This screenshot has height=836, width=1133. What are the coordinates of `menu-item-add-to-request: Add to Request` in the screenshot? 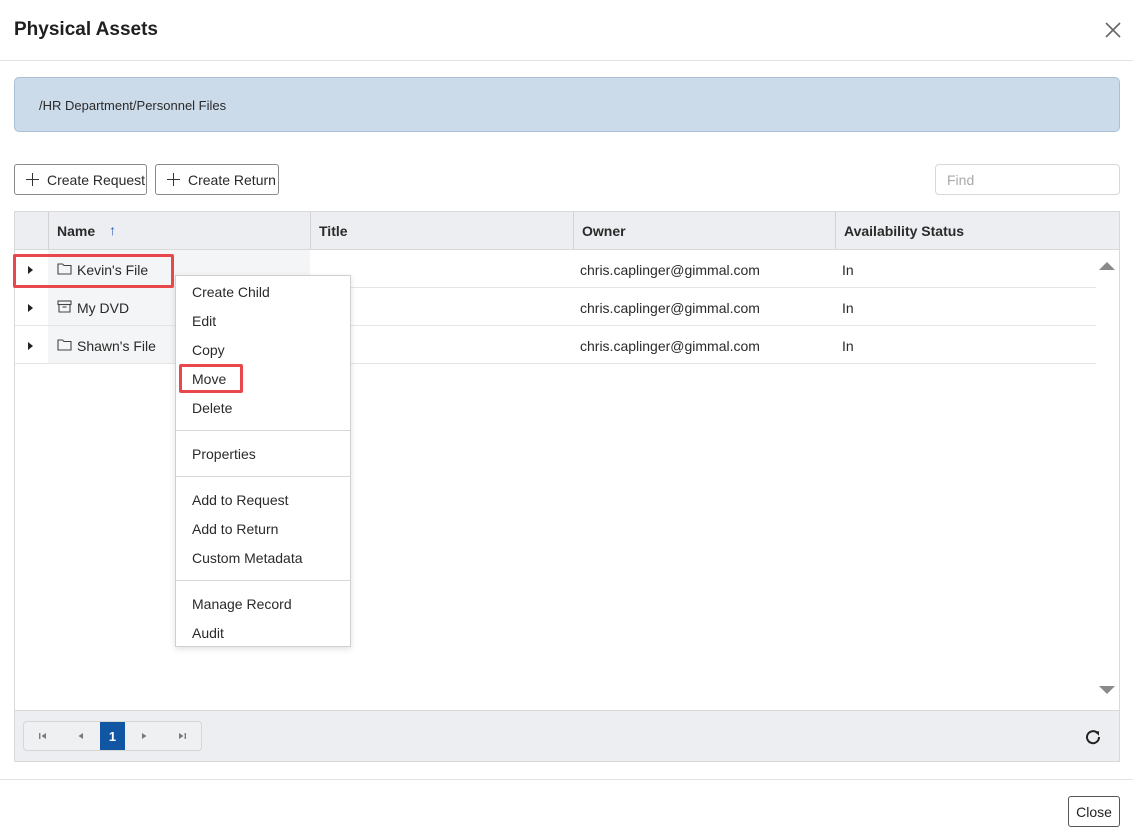 It's located at (240, 500).